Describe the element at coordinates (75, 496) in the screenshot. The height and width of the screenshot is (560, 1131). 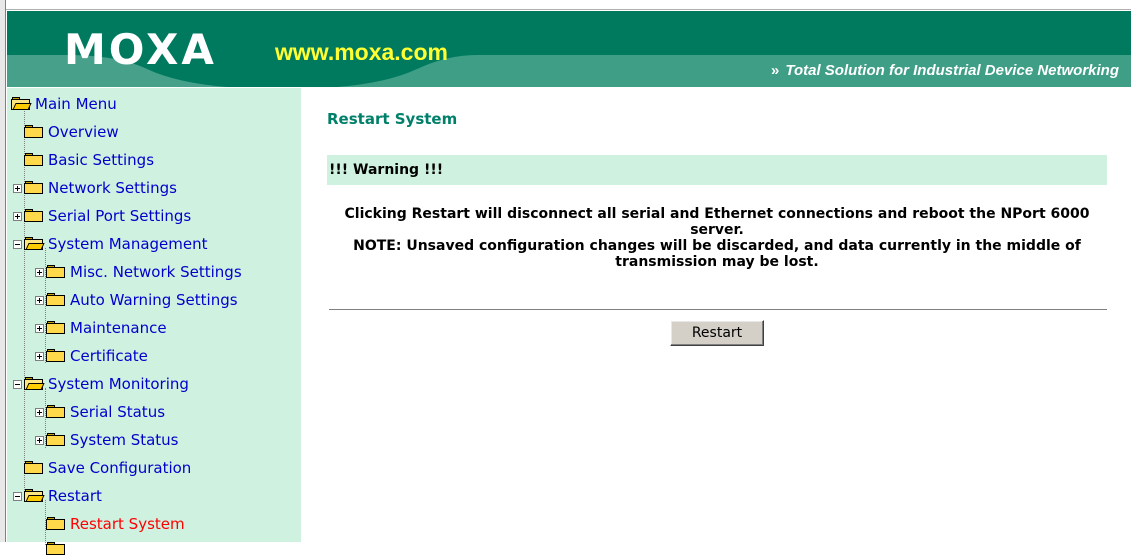
I see `sidebar-item-label: Restart` at that location.